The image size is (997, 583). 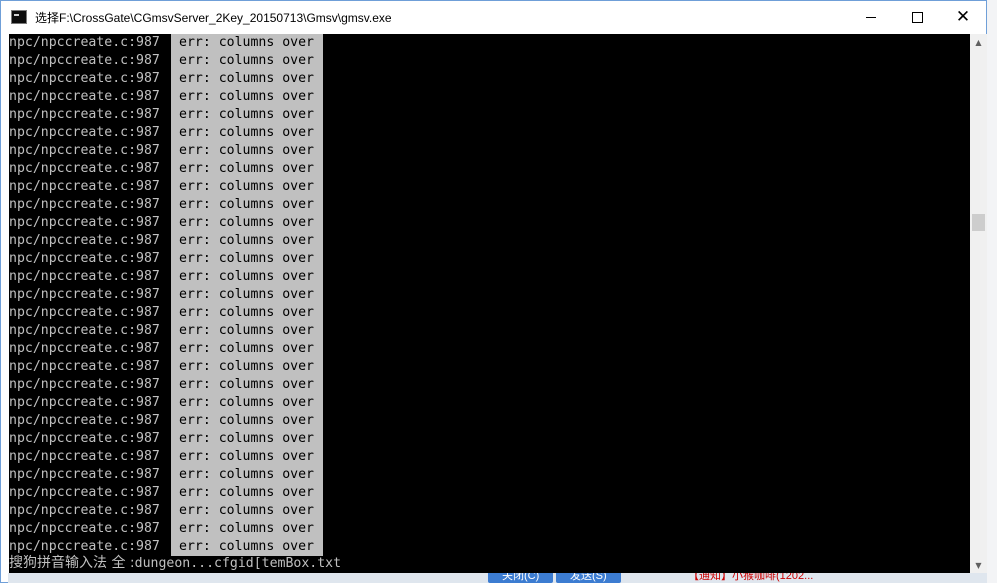 What do you see at coordinates (871, 17) in the screenshot?
I see `minimize-button` at bounding box center [871, 17].